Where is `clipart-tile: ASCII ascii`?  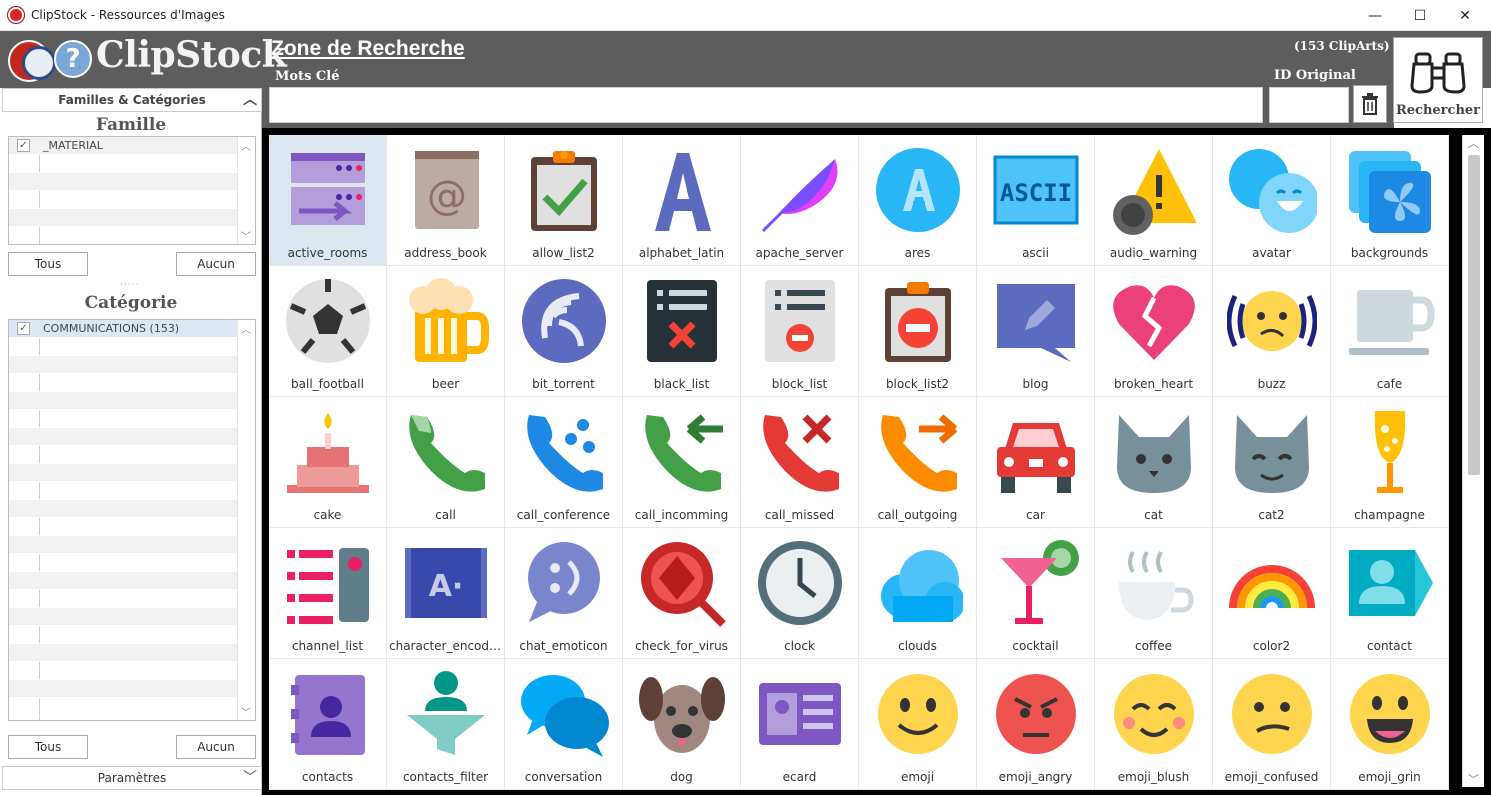
clipart-tile: ASCII ascii is located at coordinates (1036, 200).